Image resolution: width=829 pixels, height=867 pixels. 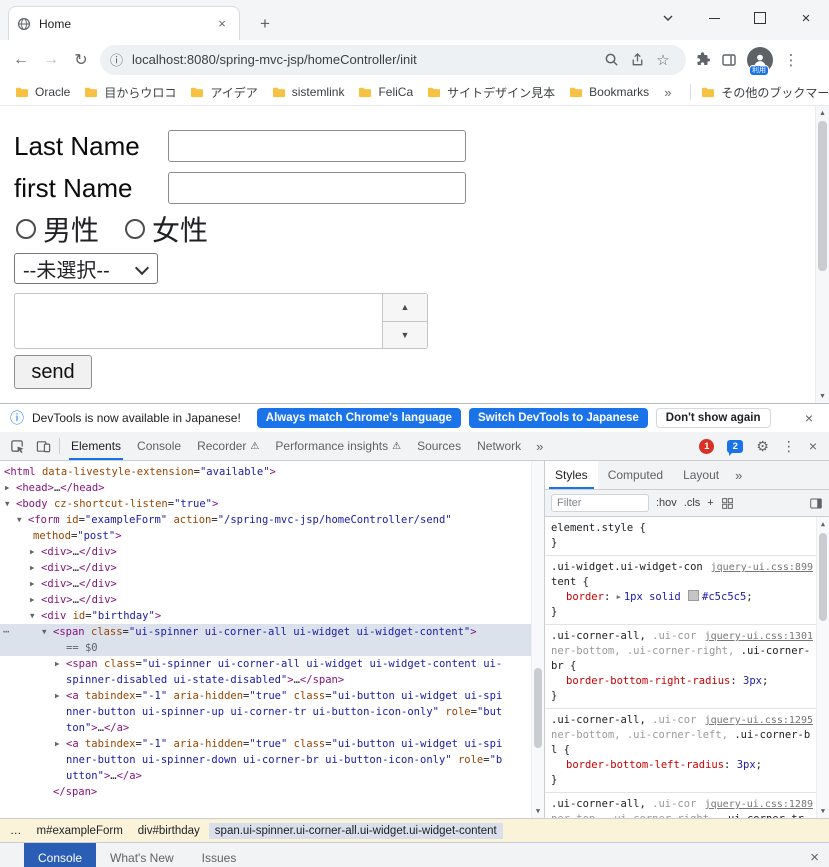 What do you see at coordinates (537, 639) in the screenshot?
I see `elements-scrollbar: ▼` at bounding box center [537, 639].